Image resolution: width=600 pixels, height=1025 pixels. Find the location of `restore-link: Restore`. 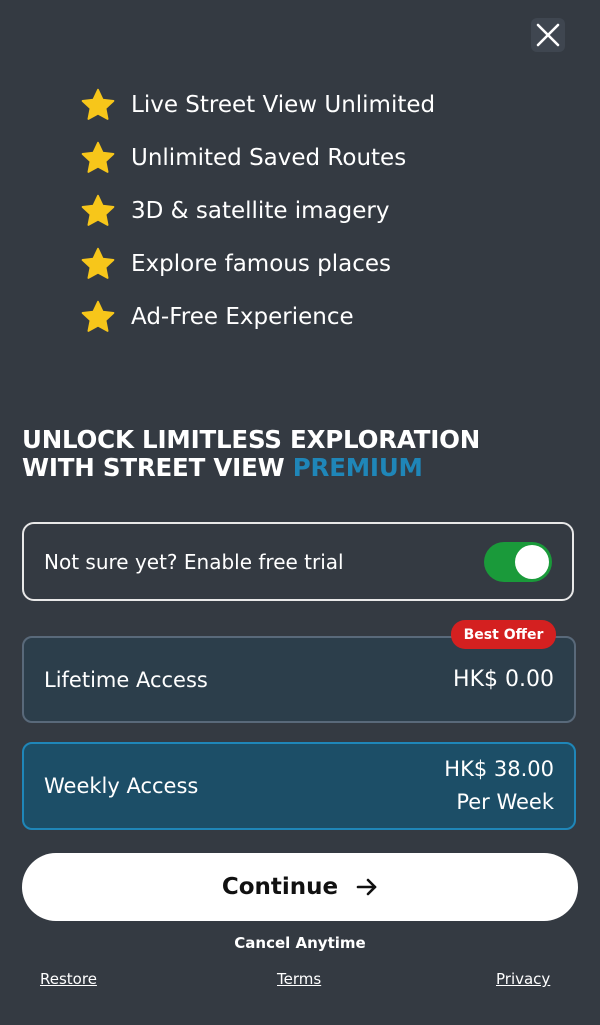

restore-link: Restore is located at coordinates (68, 979).